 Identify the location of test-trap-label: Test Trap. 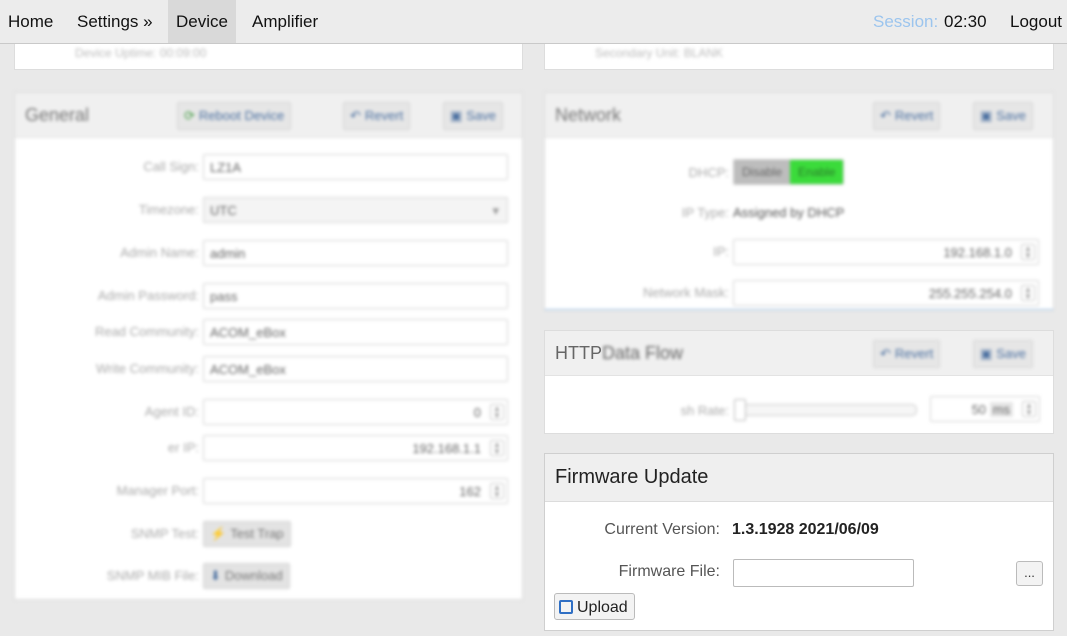
(257, 533).